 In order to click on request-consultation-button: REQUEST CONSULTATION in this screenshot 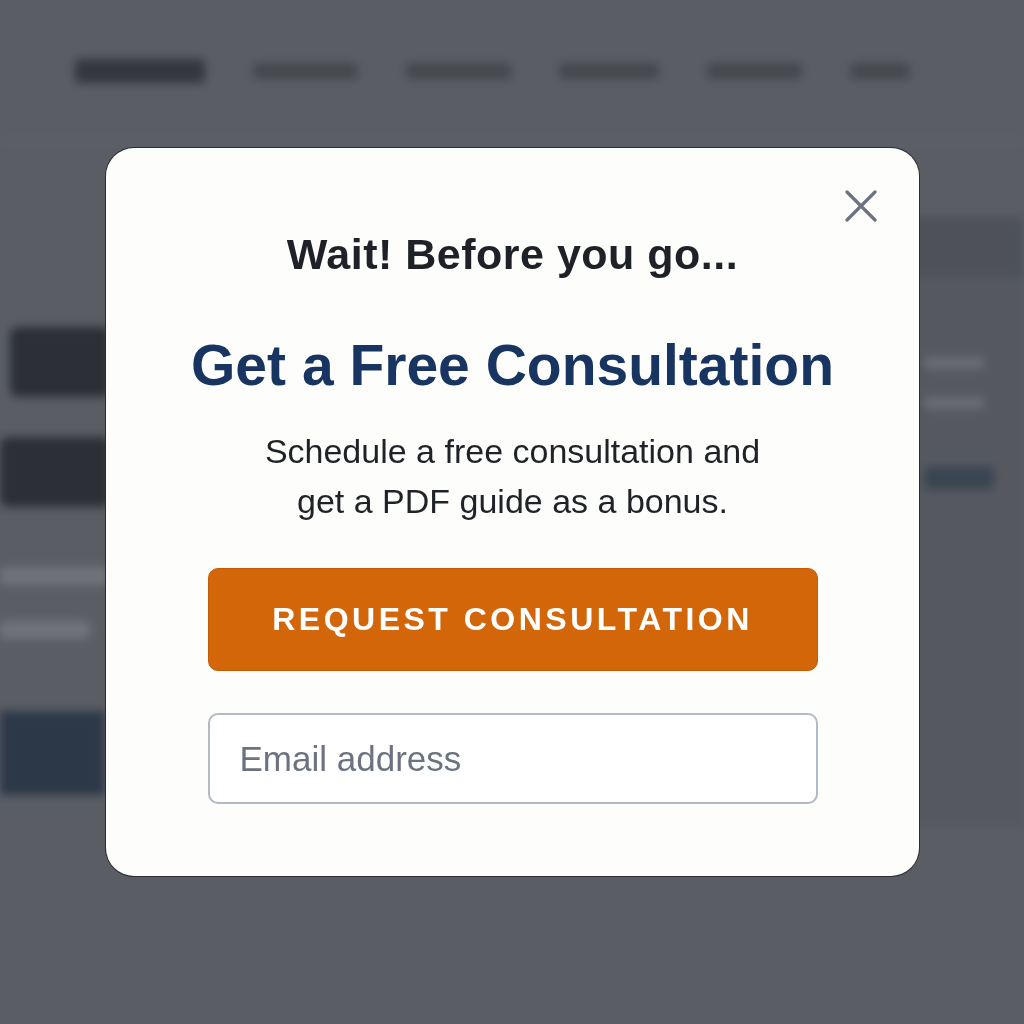, I will do `click(512, 619)`.